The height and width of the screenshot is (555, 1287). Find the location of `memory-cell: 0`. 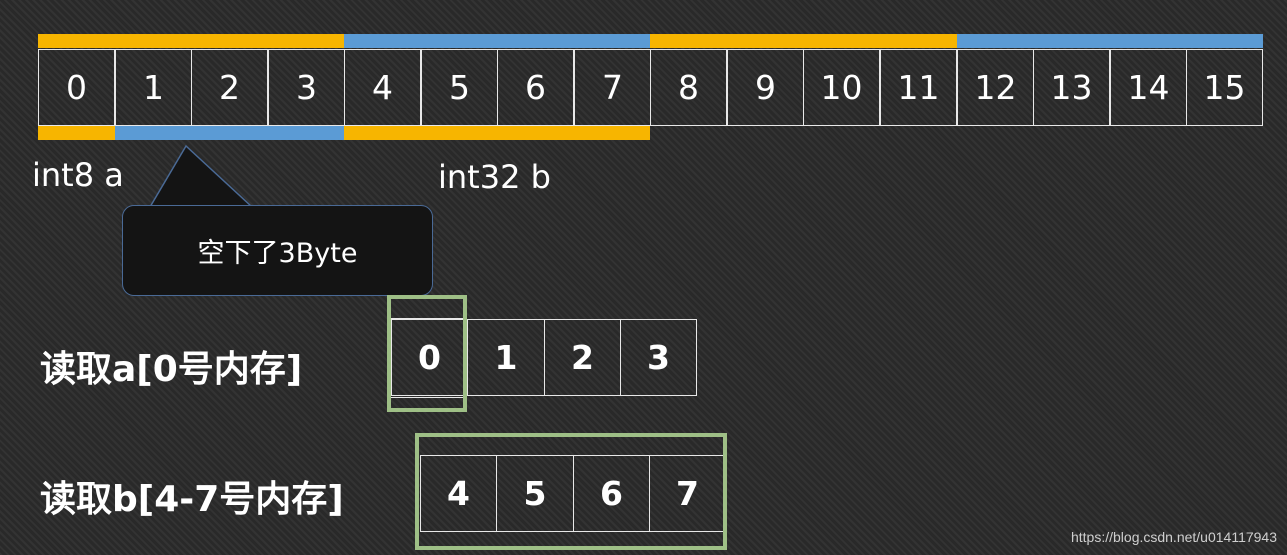

memory-cell: 0 is located at coordinates (76, 87).